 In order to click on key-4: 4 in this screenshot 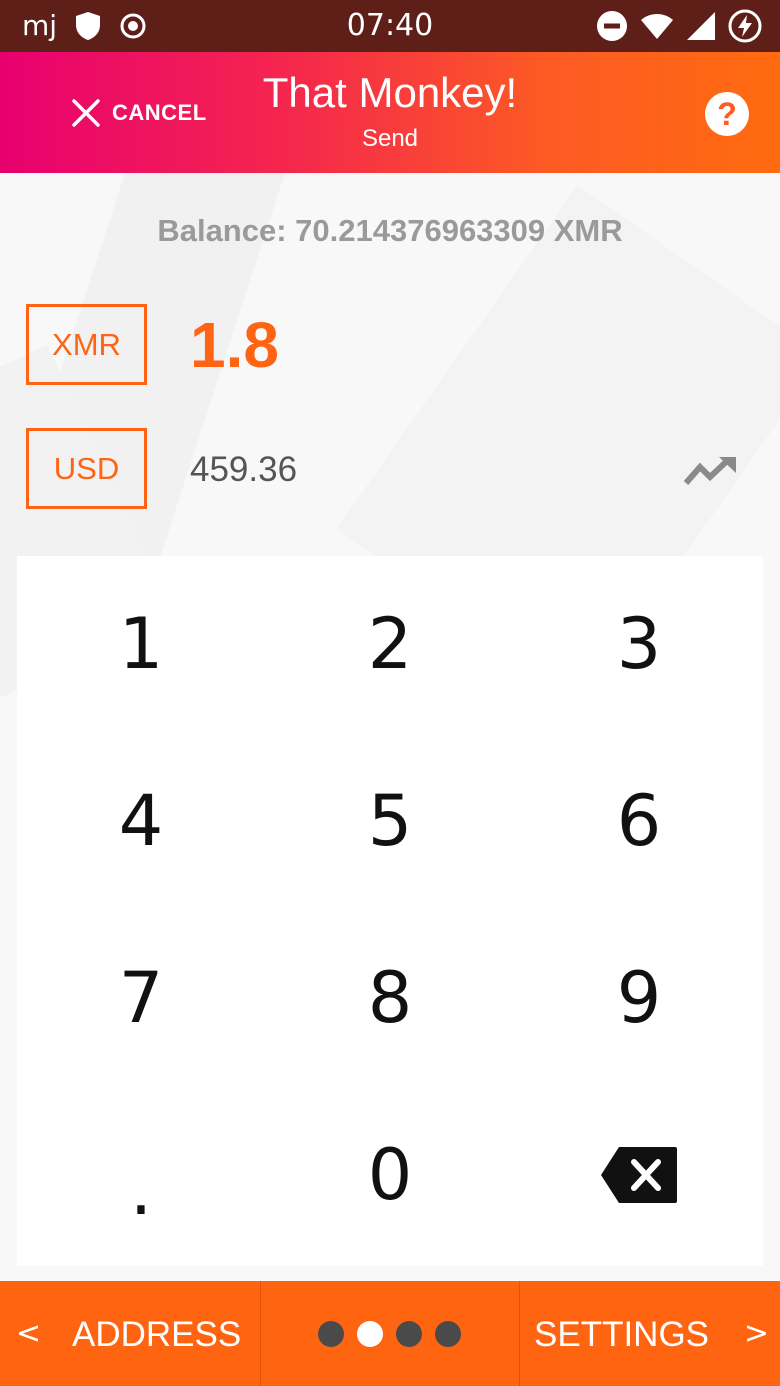, I will do `click(141, 821)`.